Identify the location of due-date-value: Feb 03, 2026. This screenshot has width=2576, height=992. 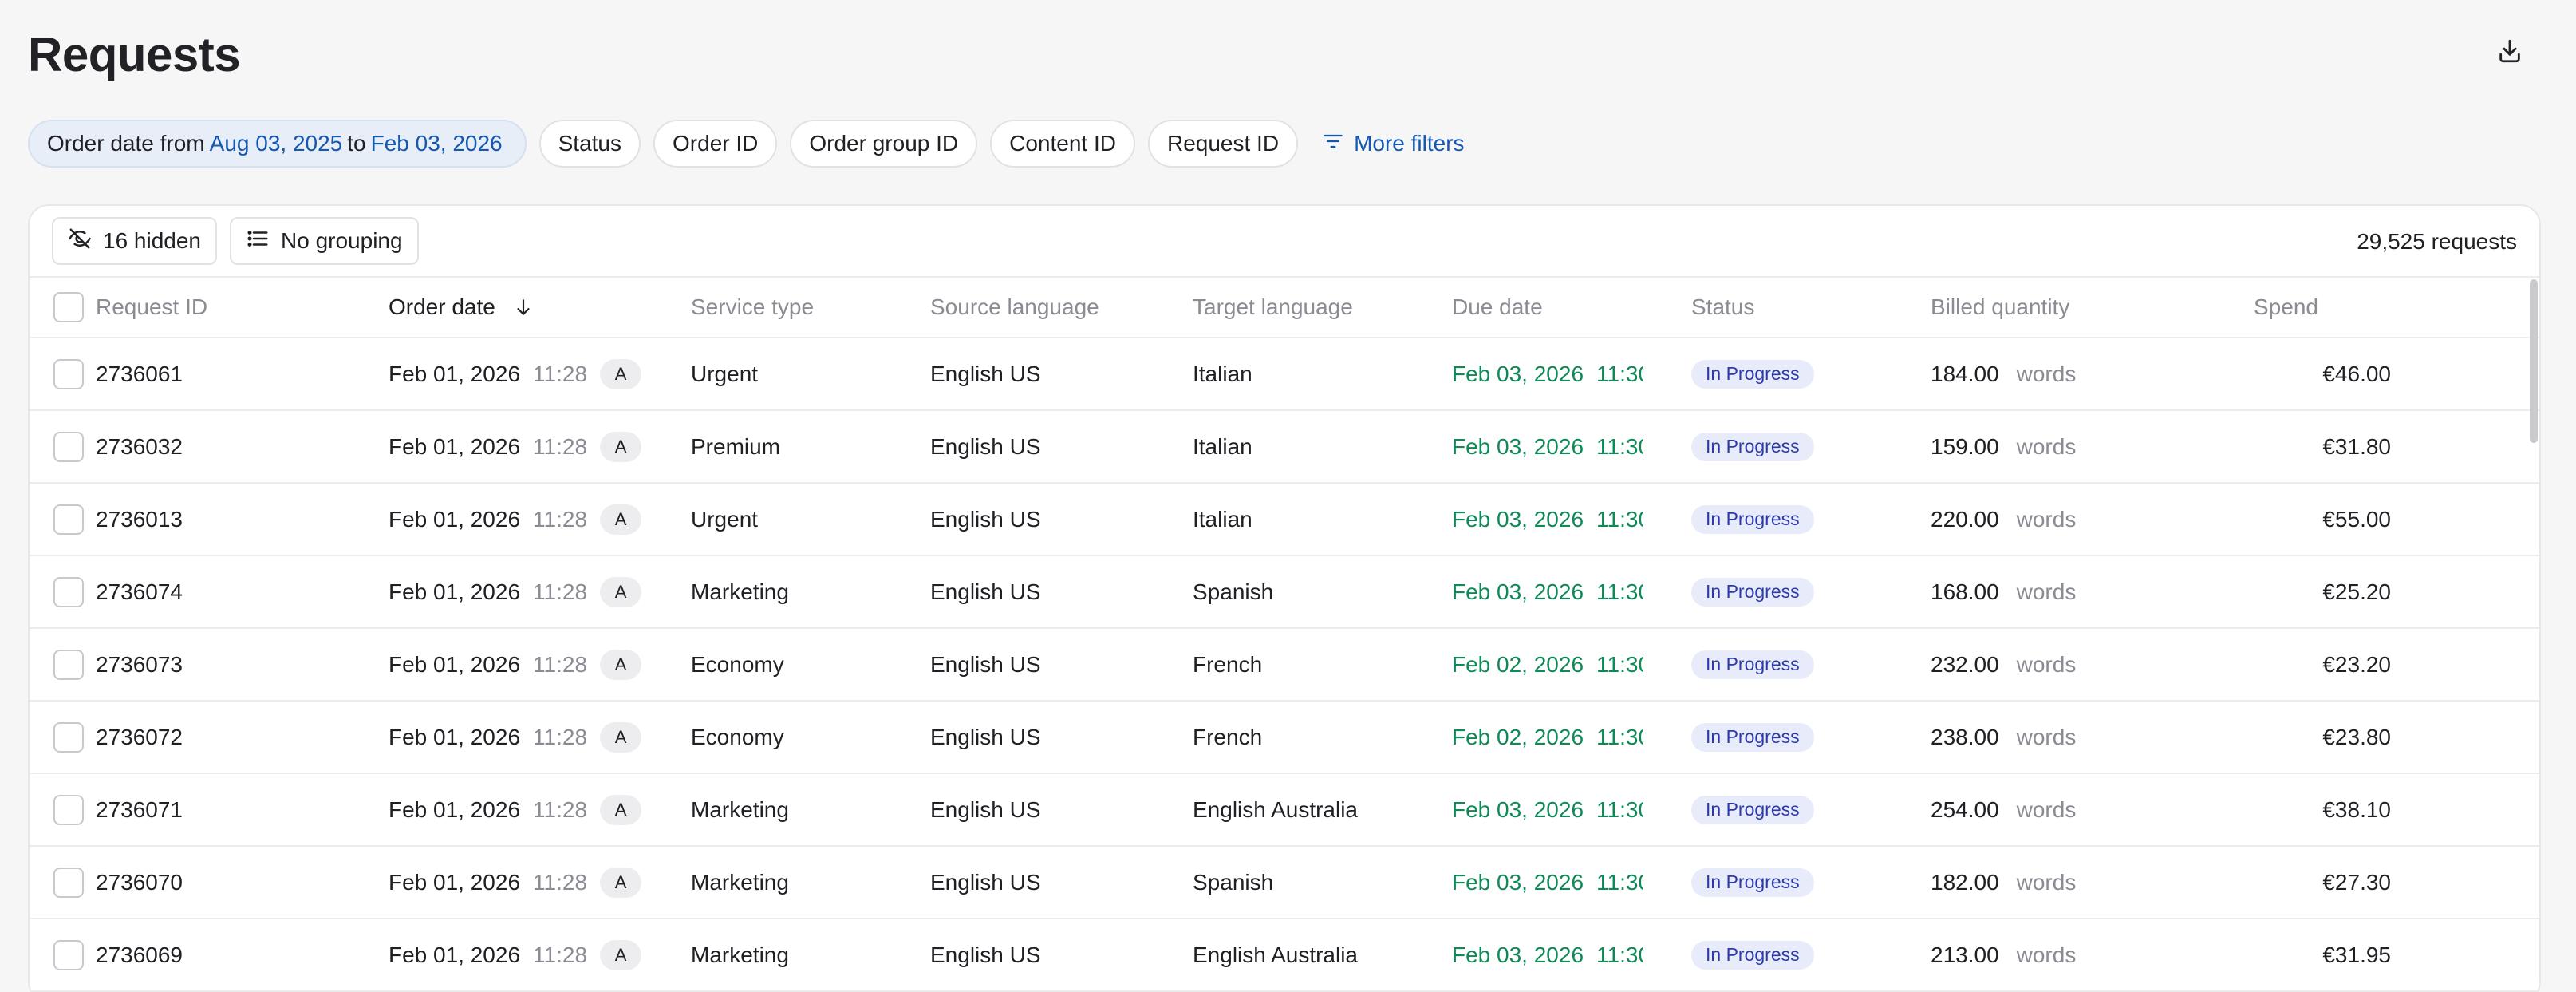
(1518, 519).